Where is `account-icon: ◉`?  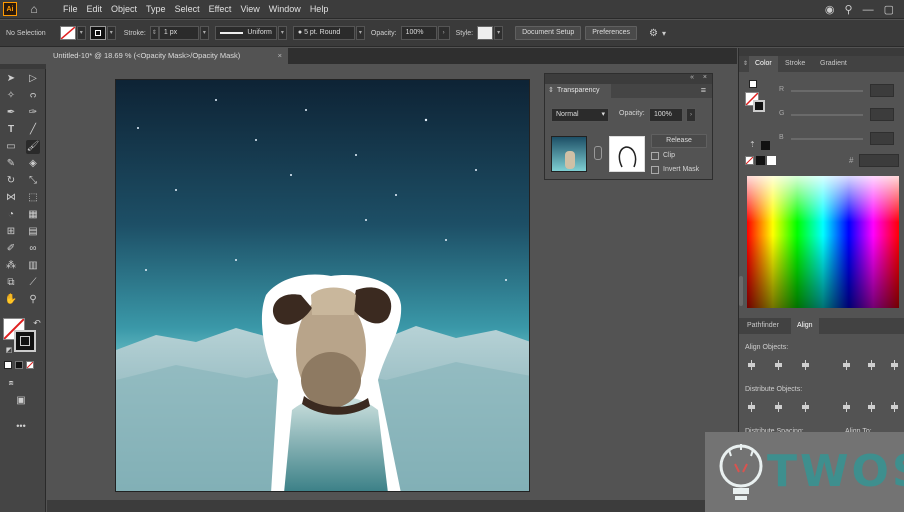
account-icon: ◉ is located at coordinates (830, 9).